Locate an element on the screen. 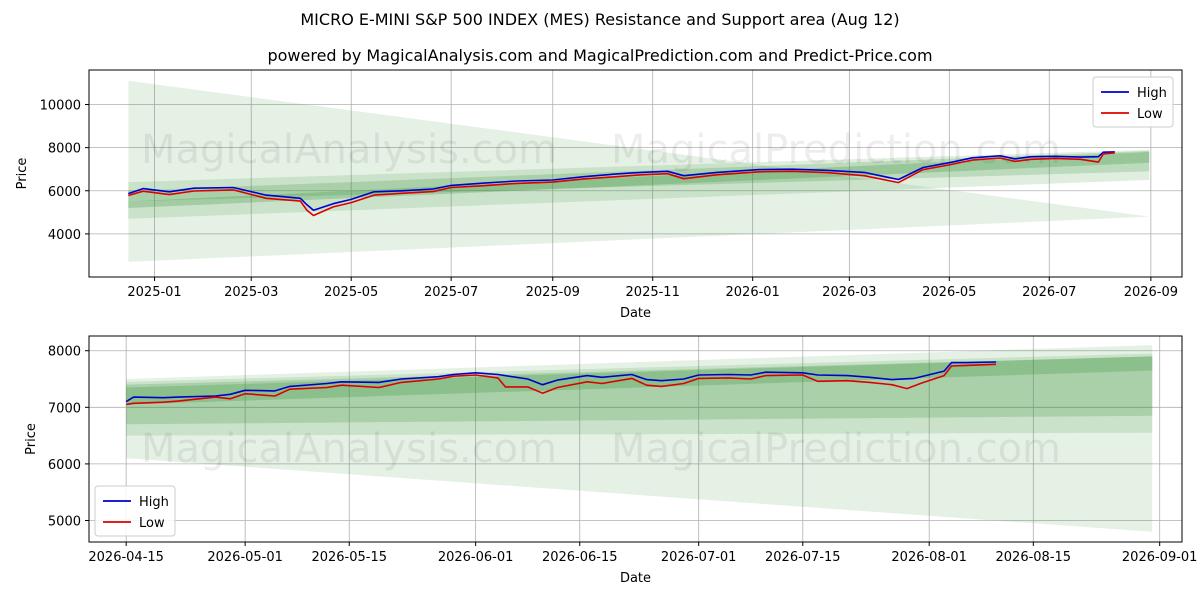 This screenshot has height=600, width=1200. x-tick-label: 2026-08-15 is located at coordinates (1034, 557).